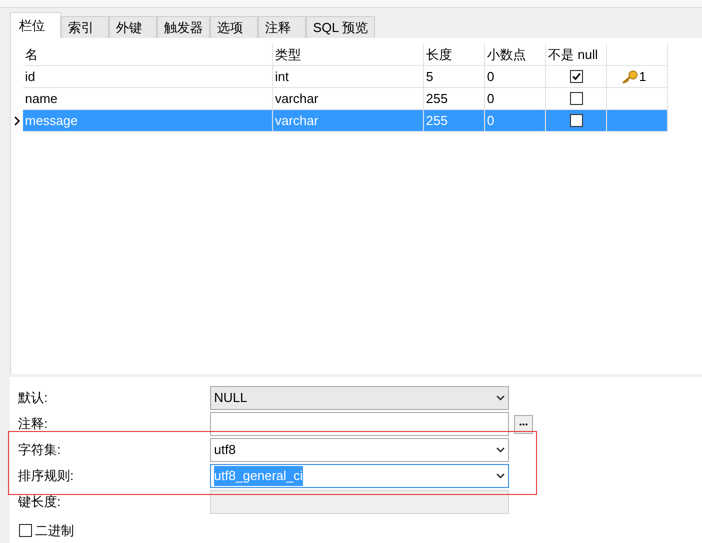  I want to click on field-label: 默认:, so click(33, 398).